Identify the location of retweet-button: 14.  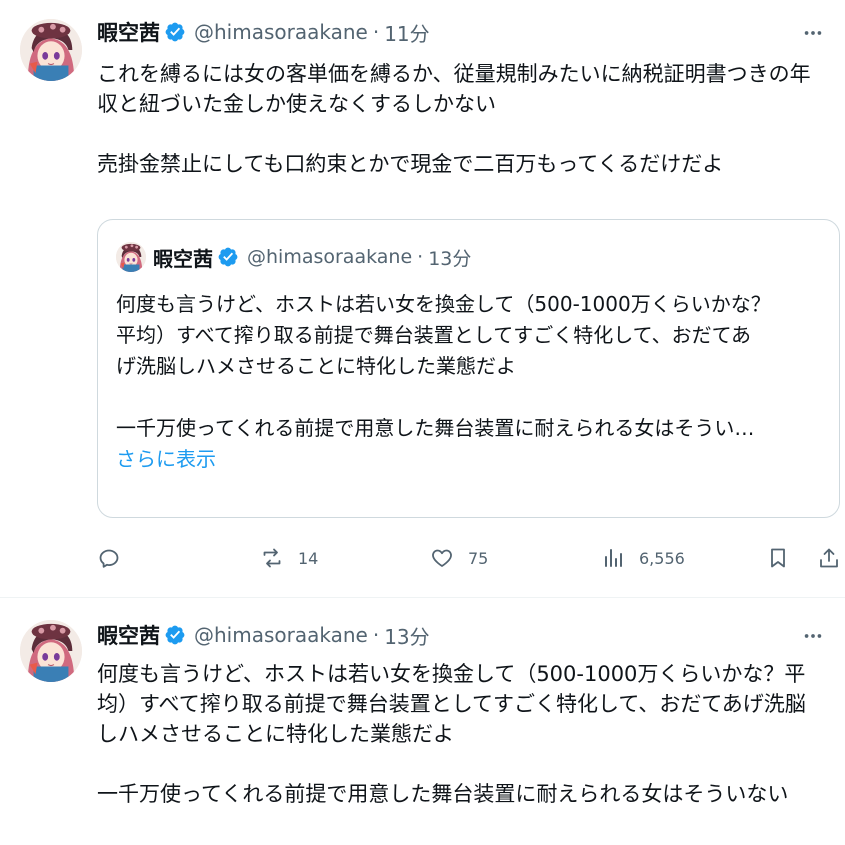
(289, 558).